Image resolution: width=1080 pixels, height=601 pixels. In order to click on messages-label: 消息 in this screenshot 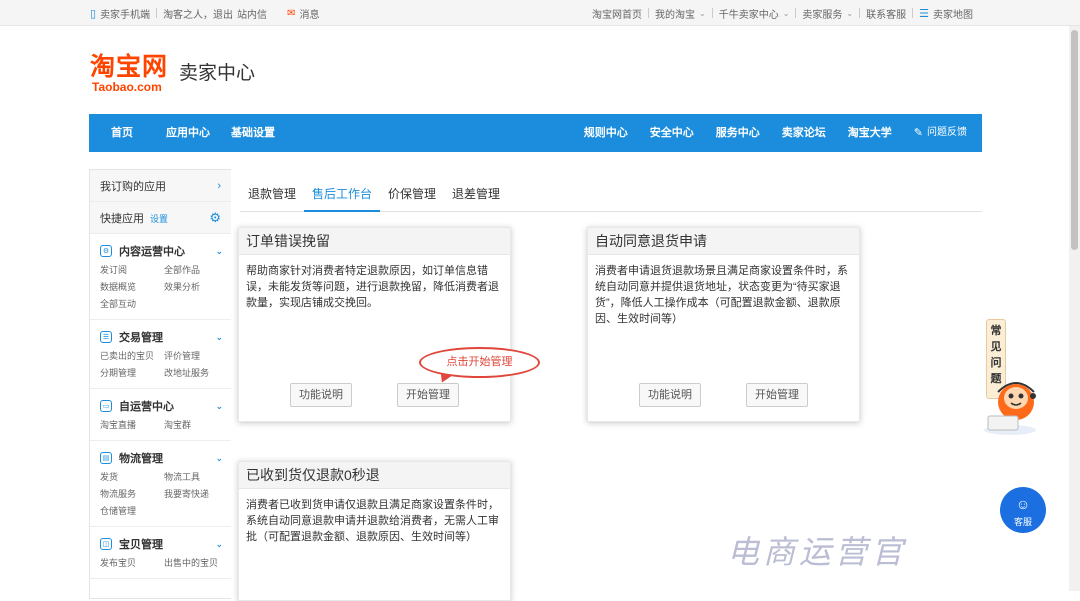, I will do `click(309, 15)`.